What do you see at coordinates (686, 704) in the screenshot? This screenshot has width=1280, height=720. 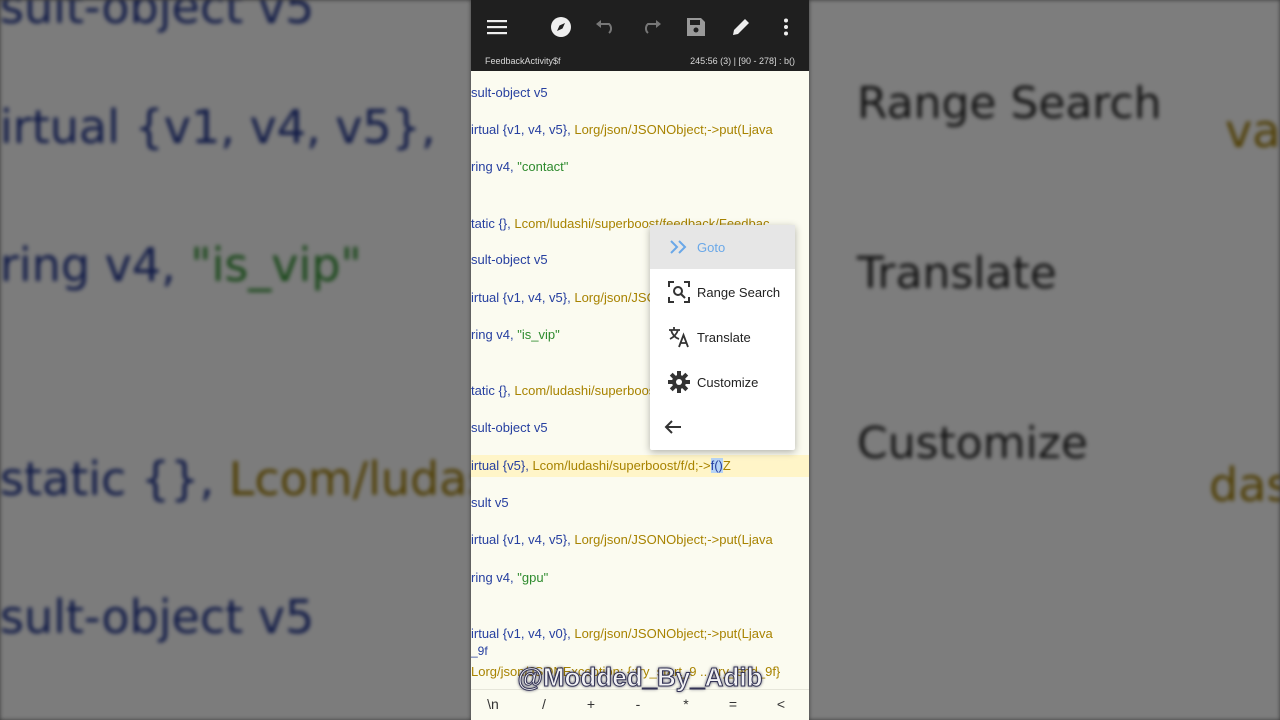 I see `symbol-key: *` at bounding box center [686, 704].